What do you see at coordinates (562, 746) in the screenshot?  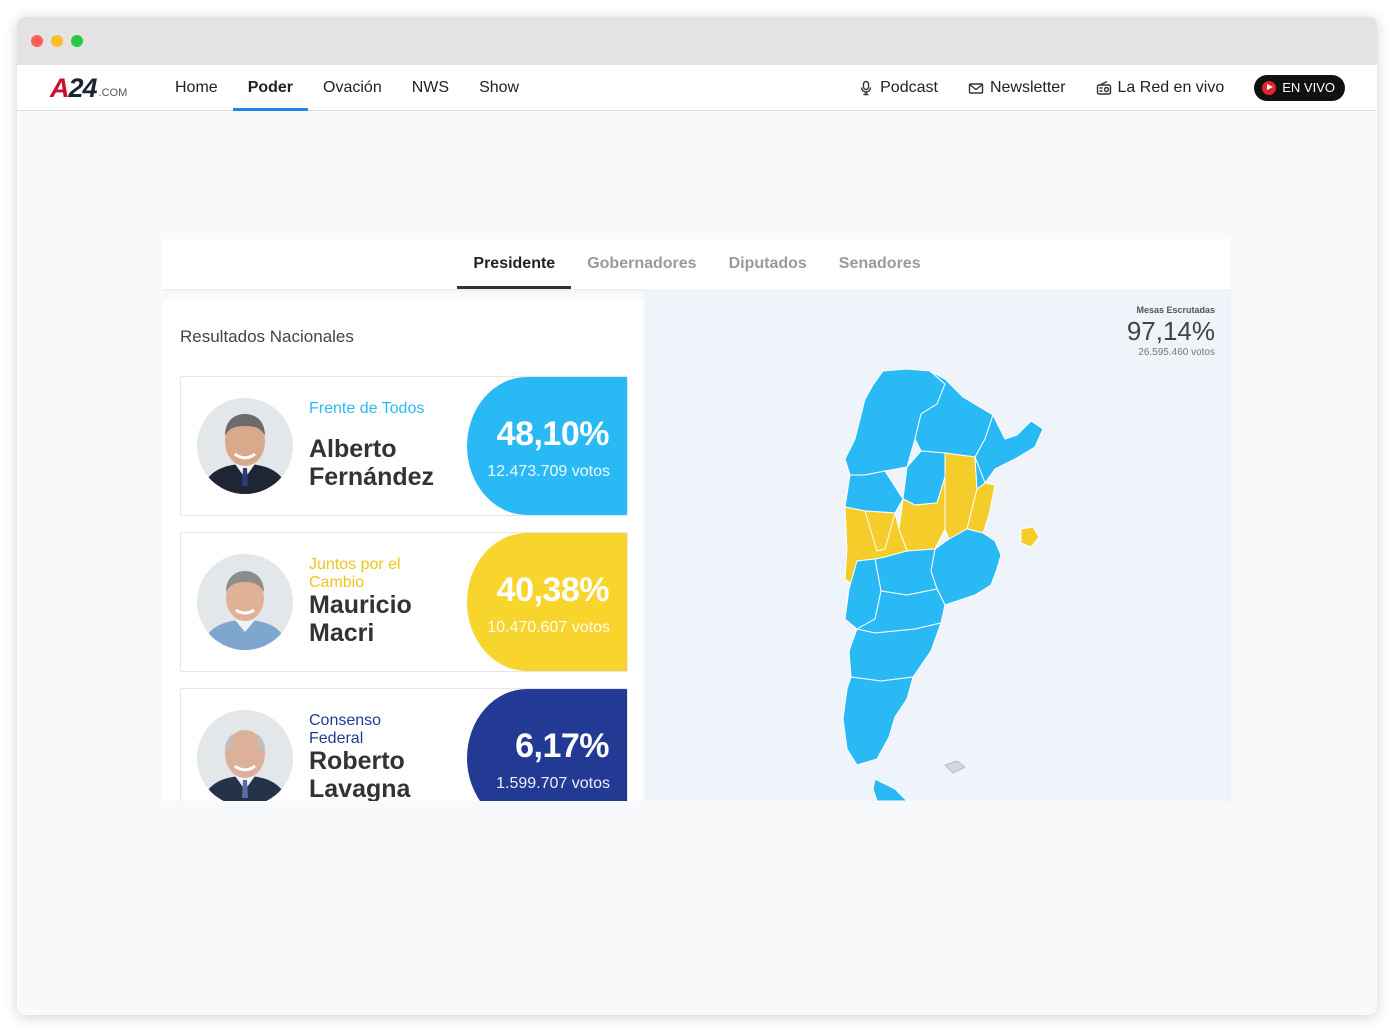 I see `vote-percentage: 6,17%` at bounding box center [562, 746].